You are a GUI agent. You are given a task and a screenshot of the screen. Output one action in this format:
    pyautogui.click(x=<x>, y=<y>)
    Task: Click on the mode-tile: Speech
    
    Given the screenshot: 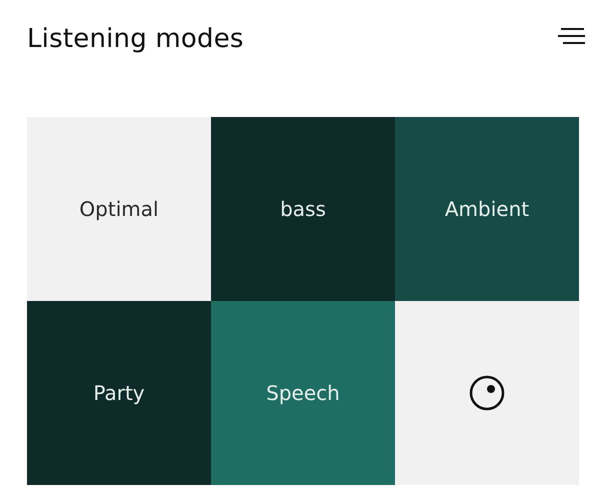 What is the action you would take?
    pyautogui.click(x=303, y=393)
    